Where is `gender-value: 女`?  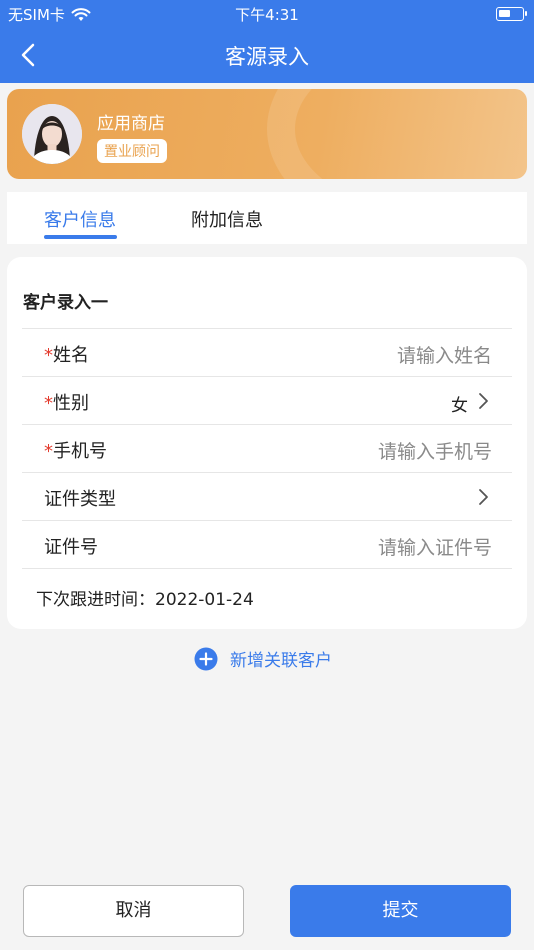 gender-value: 女 is located at coordinates (459, 406).